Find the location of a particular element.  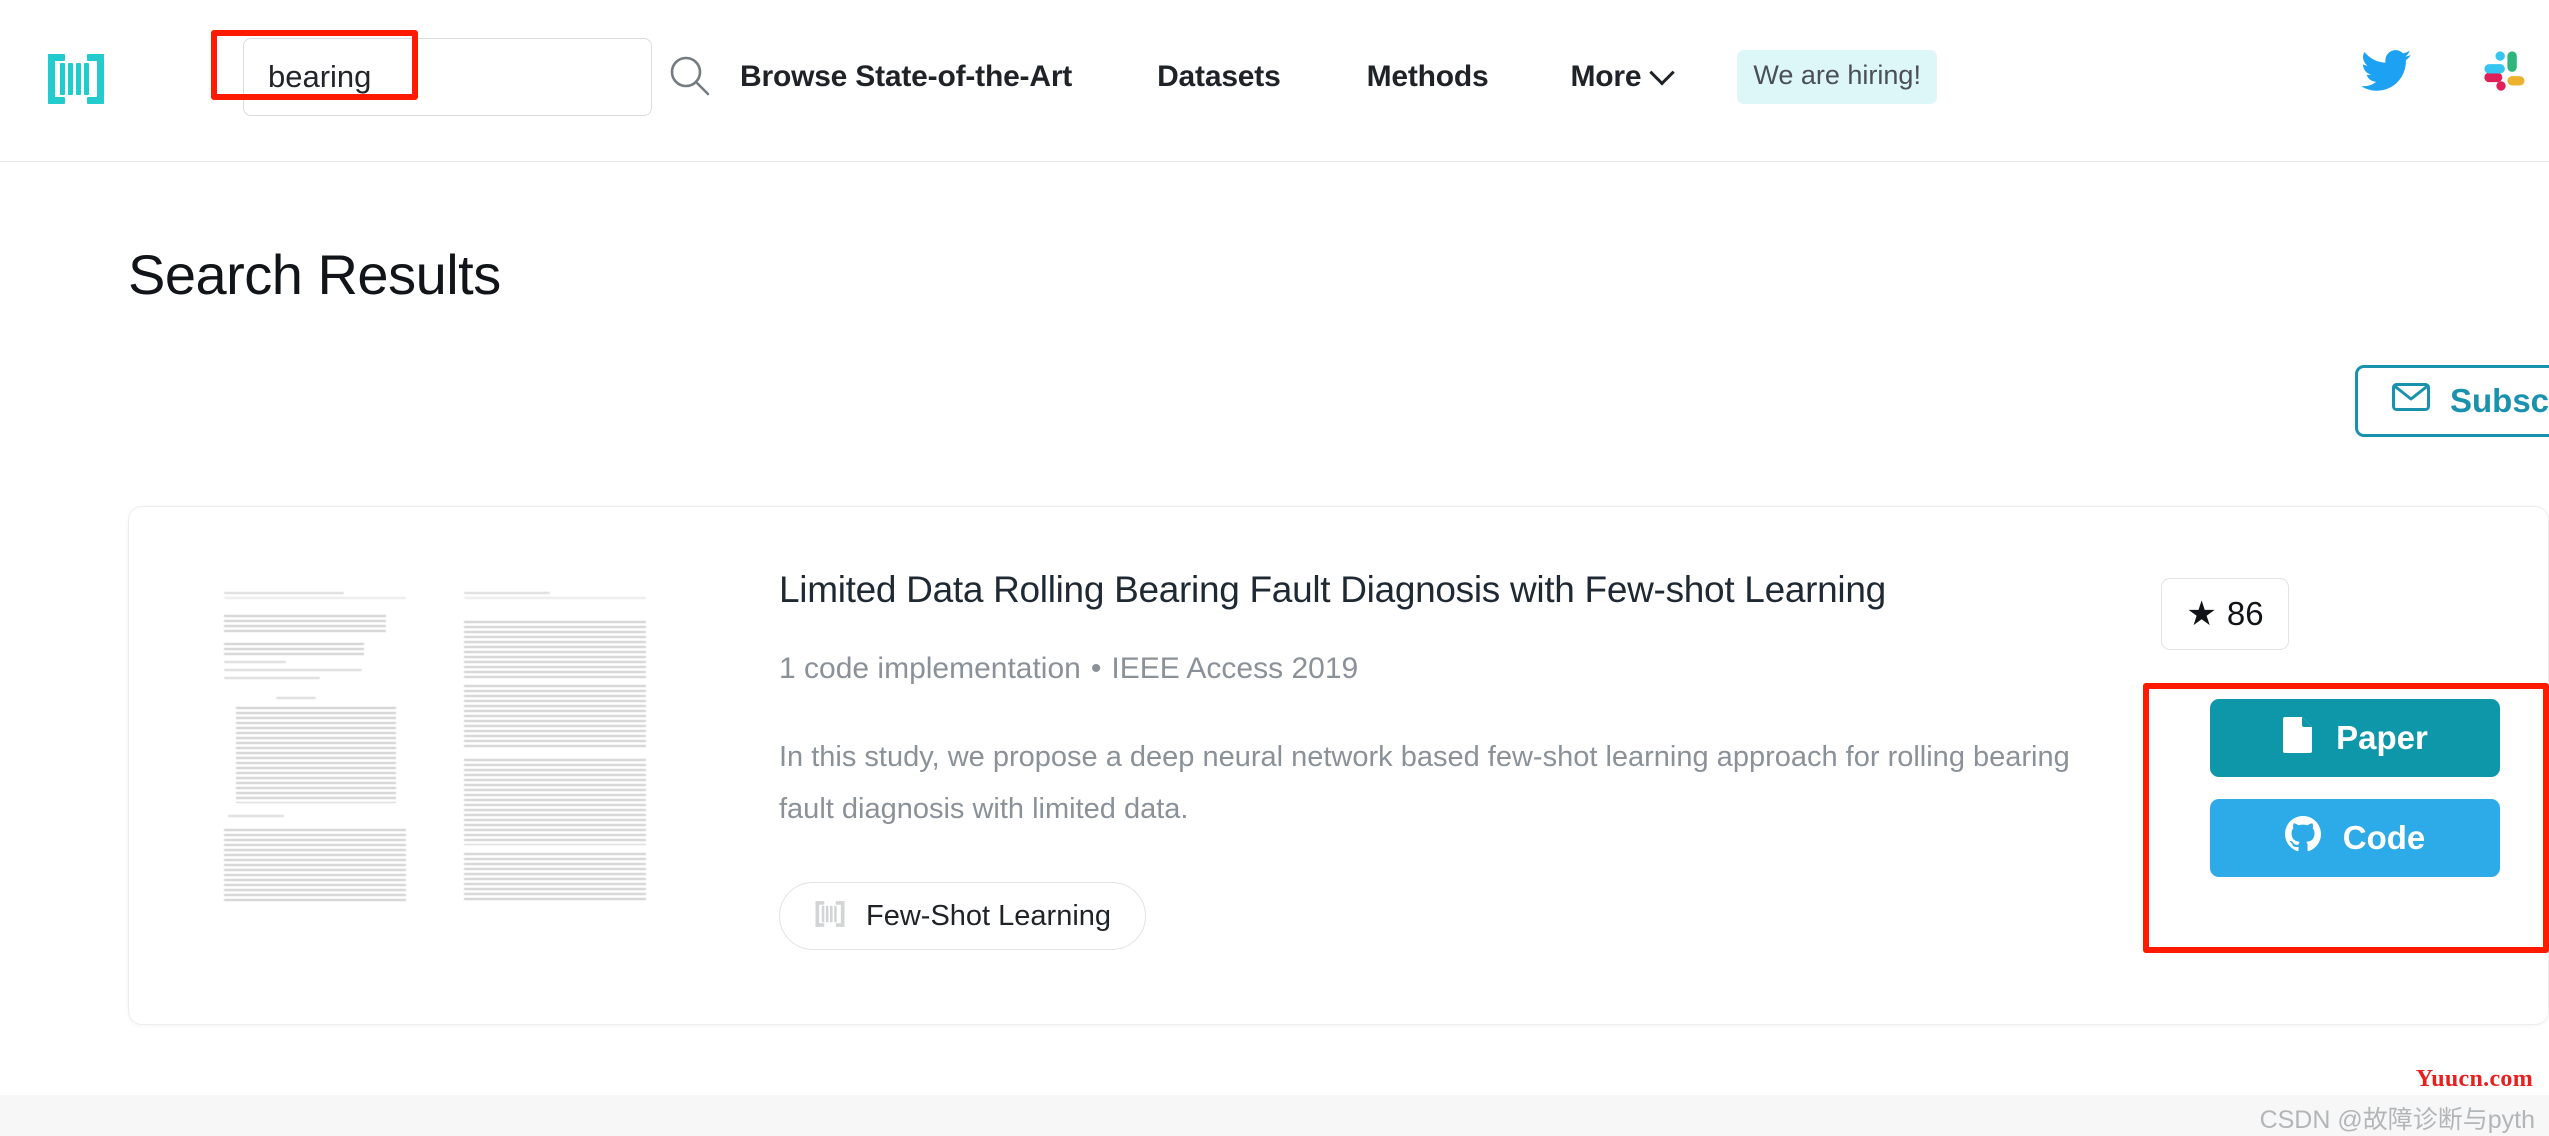

result-action-buttons: Paper Code is located at coordinates (2355, 788).